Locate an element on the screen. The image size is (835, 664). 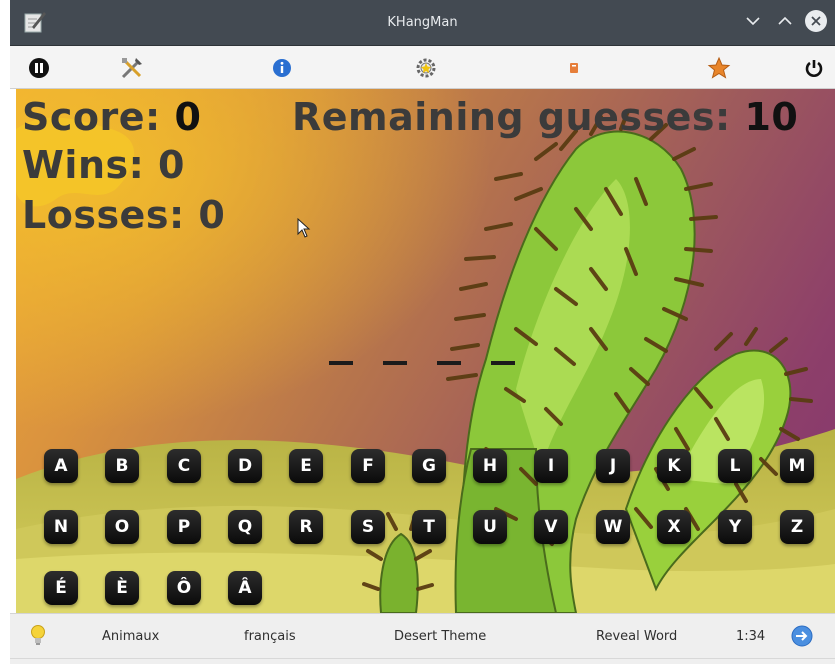
letter-button: X is located at coordinates (674, 527).